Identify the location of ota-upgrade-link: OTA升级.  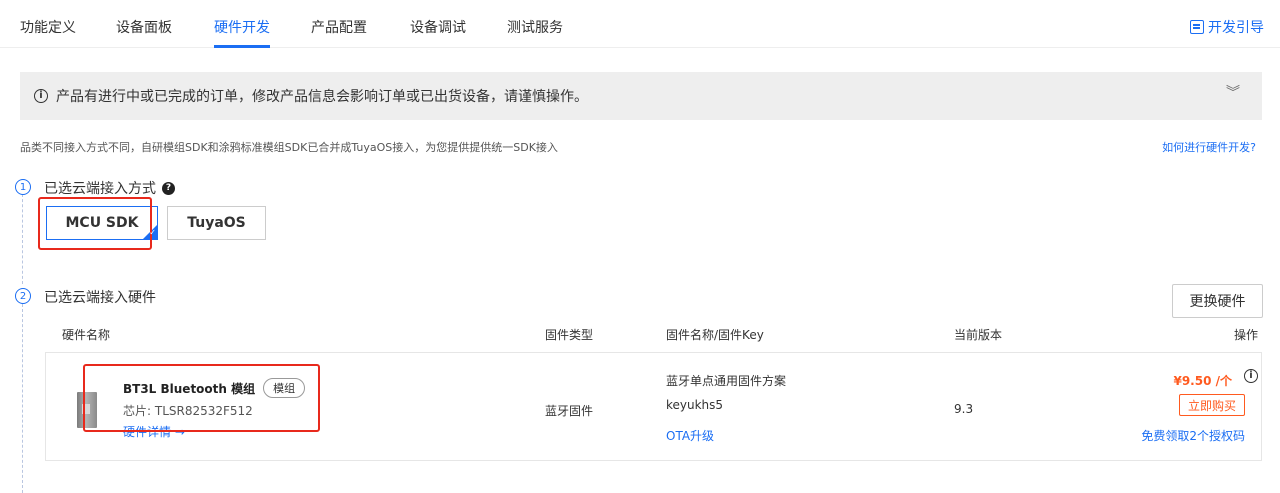
(690, 435).